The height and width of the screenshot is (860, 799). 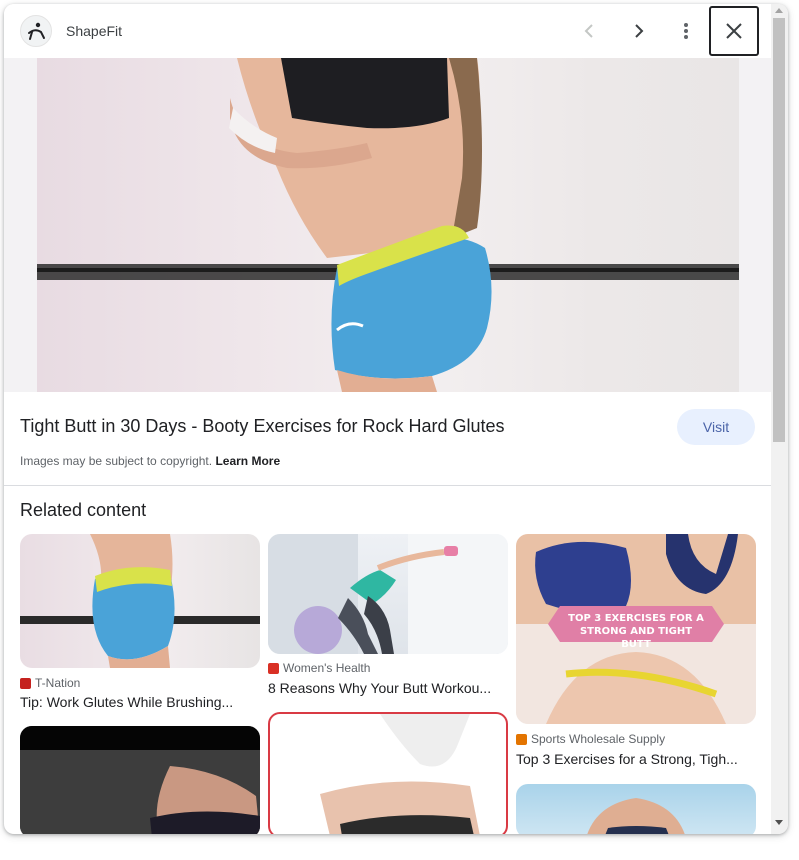 I want to click on more-vert-icon, so click(x=686, y=31).